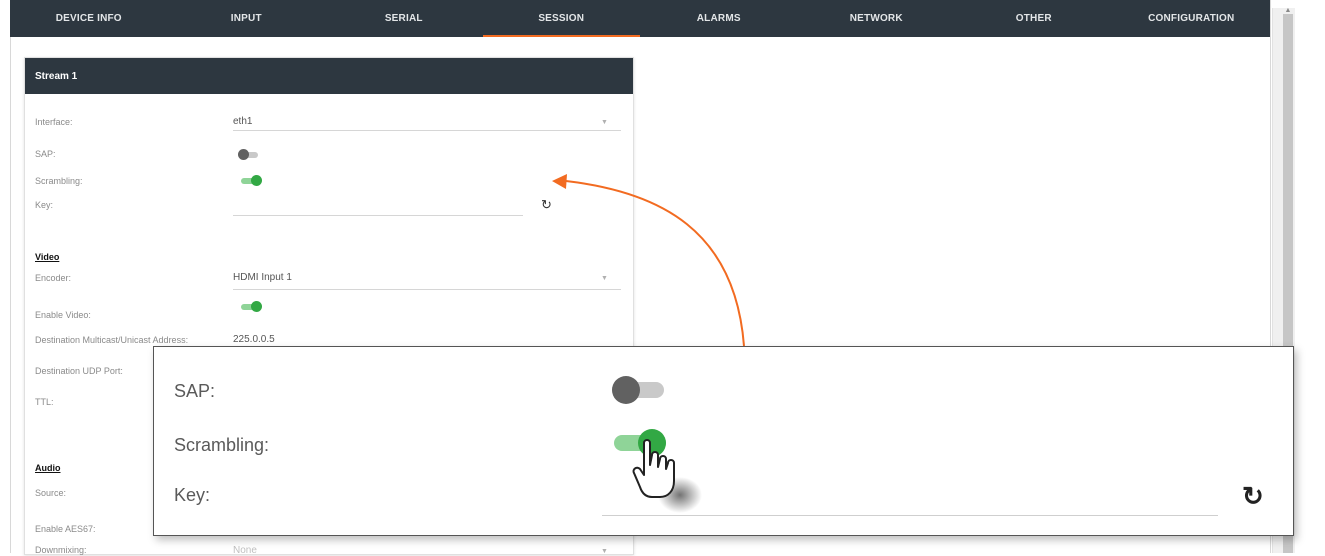 This screenshot has width=1325, height=556. What do you see at coordinates (195, 391) in the screenshot?
I see `callout-sap-label: SAP:` at bounding box center [195, 391].